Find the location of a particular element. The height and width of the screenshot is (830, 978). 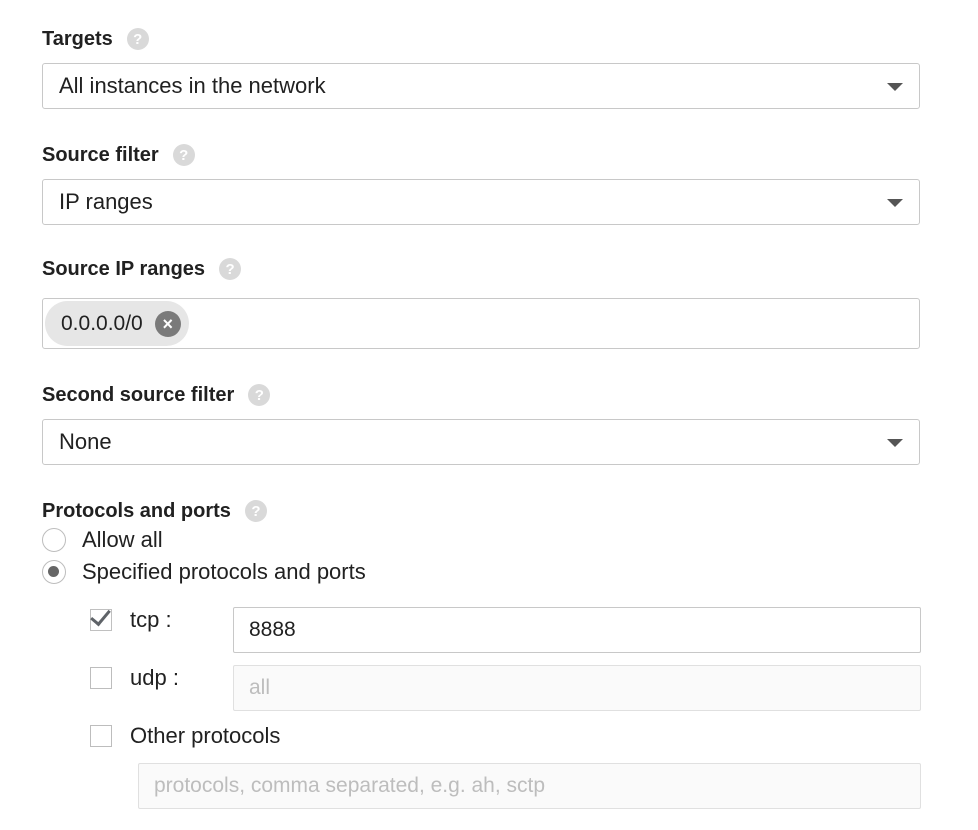

udp-row: udp : is located at coordinates (134, 678).